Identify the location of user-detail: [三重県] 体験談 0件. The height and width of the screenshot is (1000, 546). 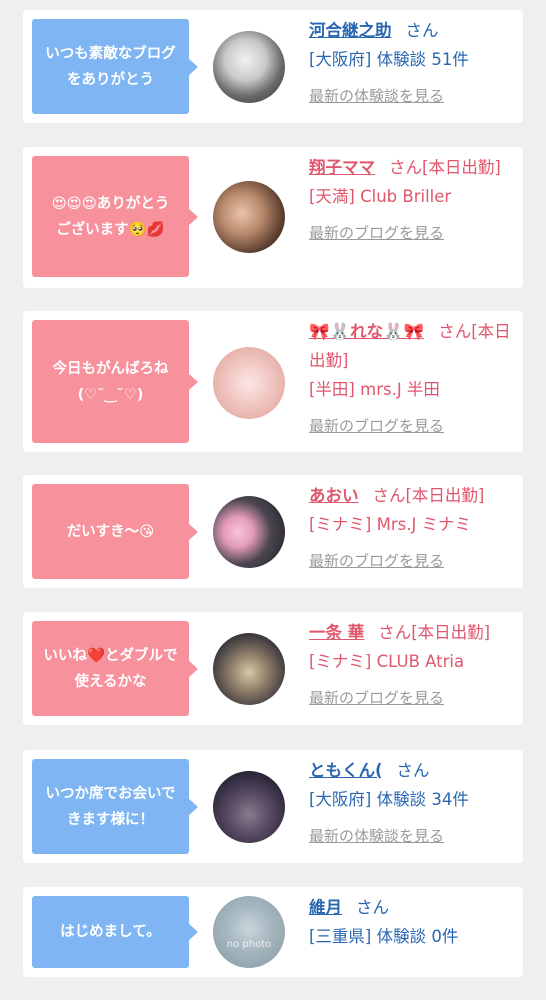
(384, 936).